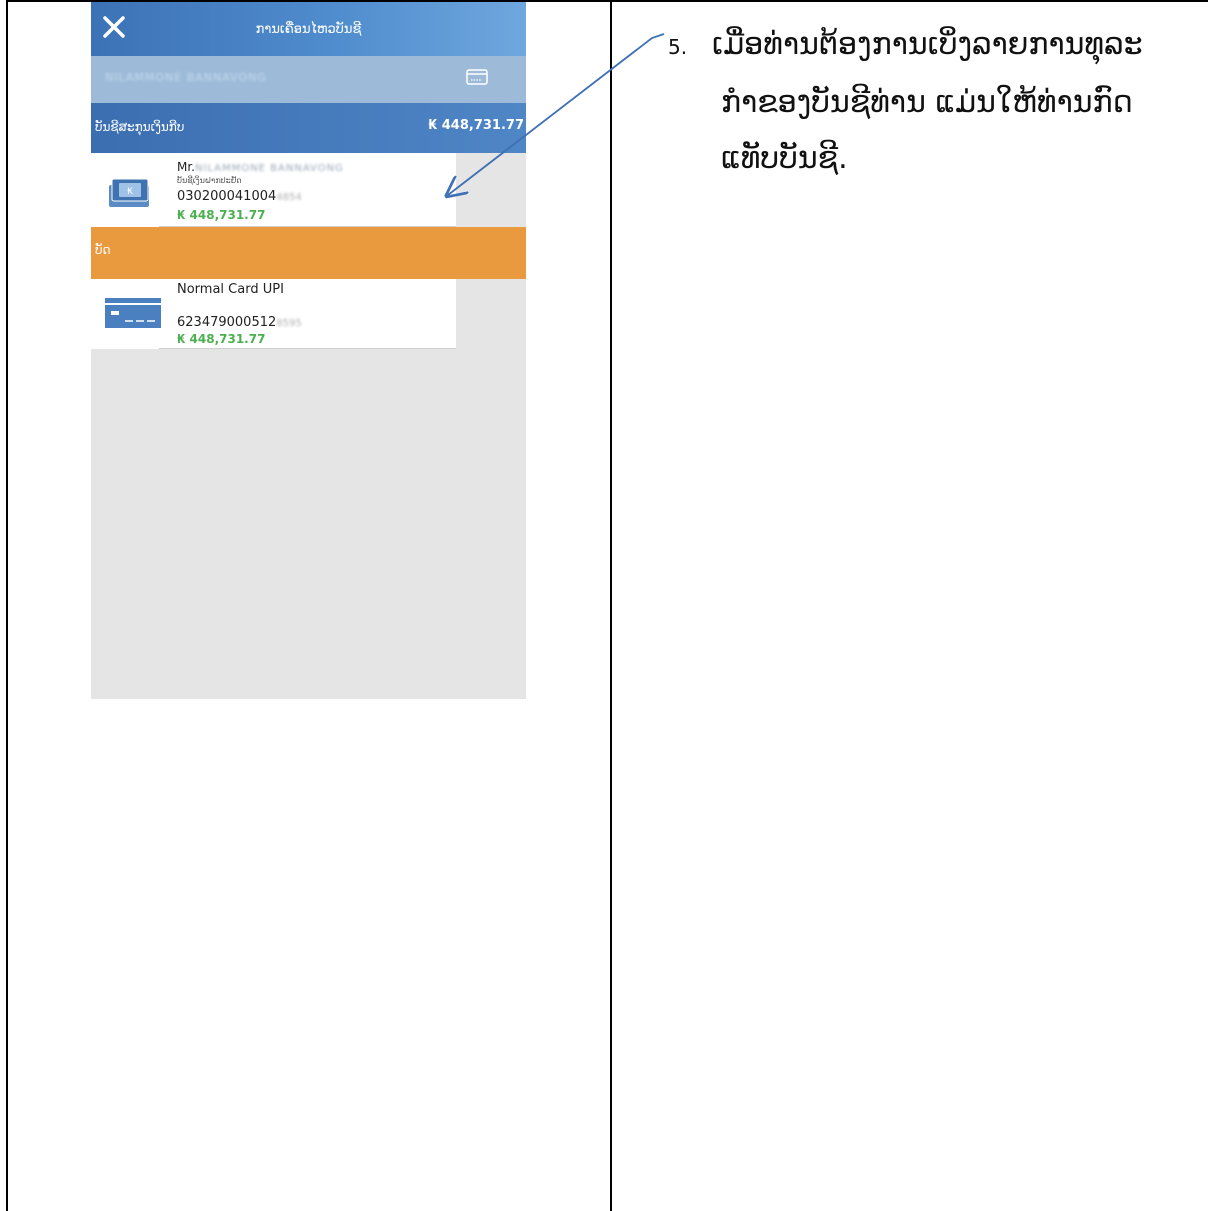 The image size is (1208, 1211). I want to click on savings-section-total: ₭ 448,731.77, so click(476, 125).